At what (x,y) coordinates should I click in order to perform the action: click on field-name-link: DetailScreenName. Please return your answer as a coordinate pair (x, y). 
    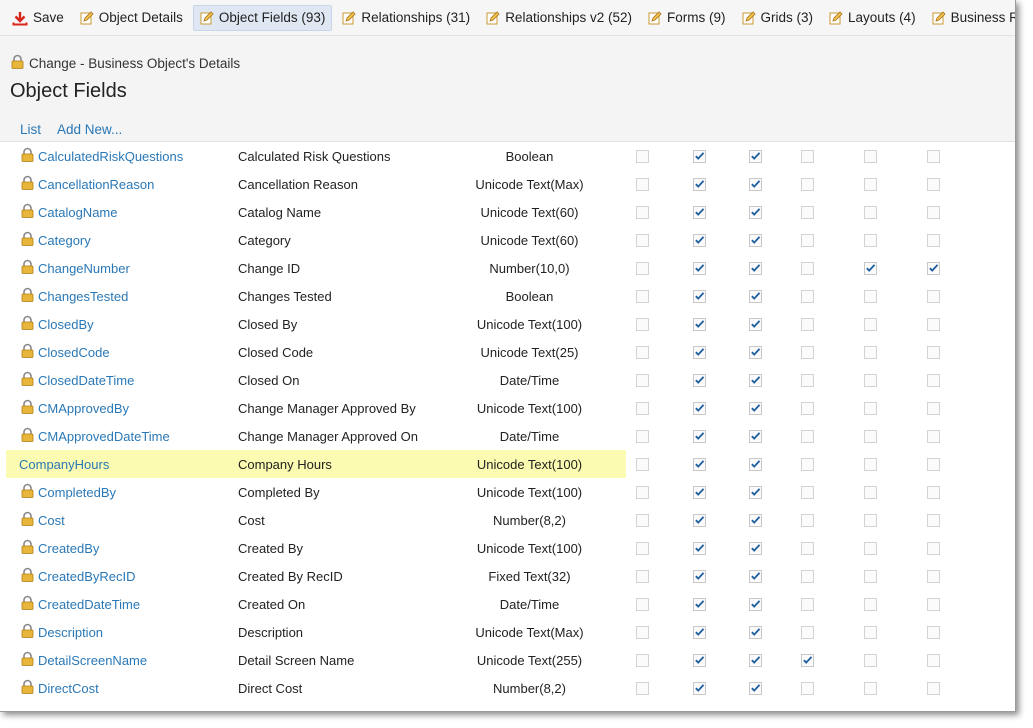
    Looking at the image, I should click on (83, 660).